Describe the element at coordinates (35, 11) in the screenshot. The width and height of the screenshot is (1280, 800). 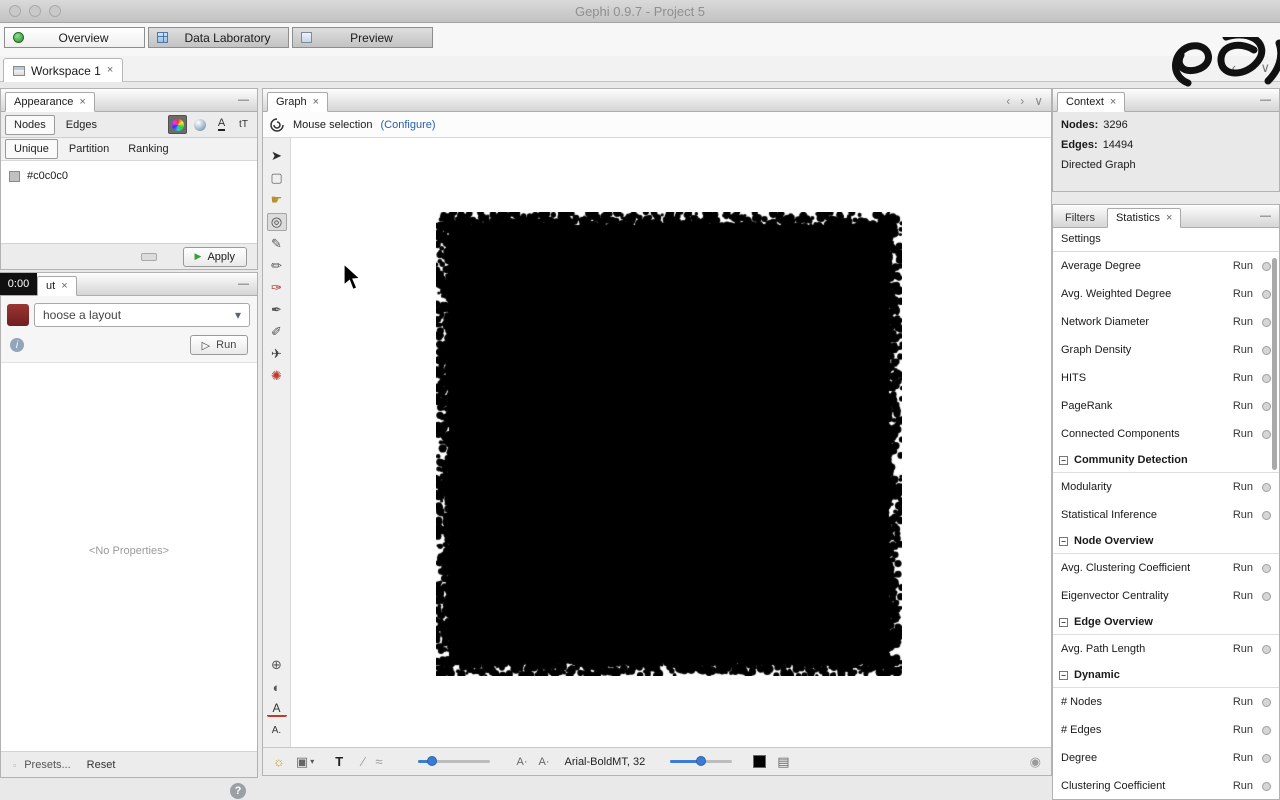
I see `minimize-window-button` at that location.